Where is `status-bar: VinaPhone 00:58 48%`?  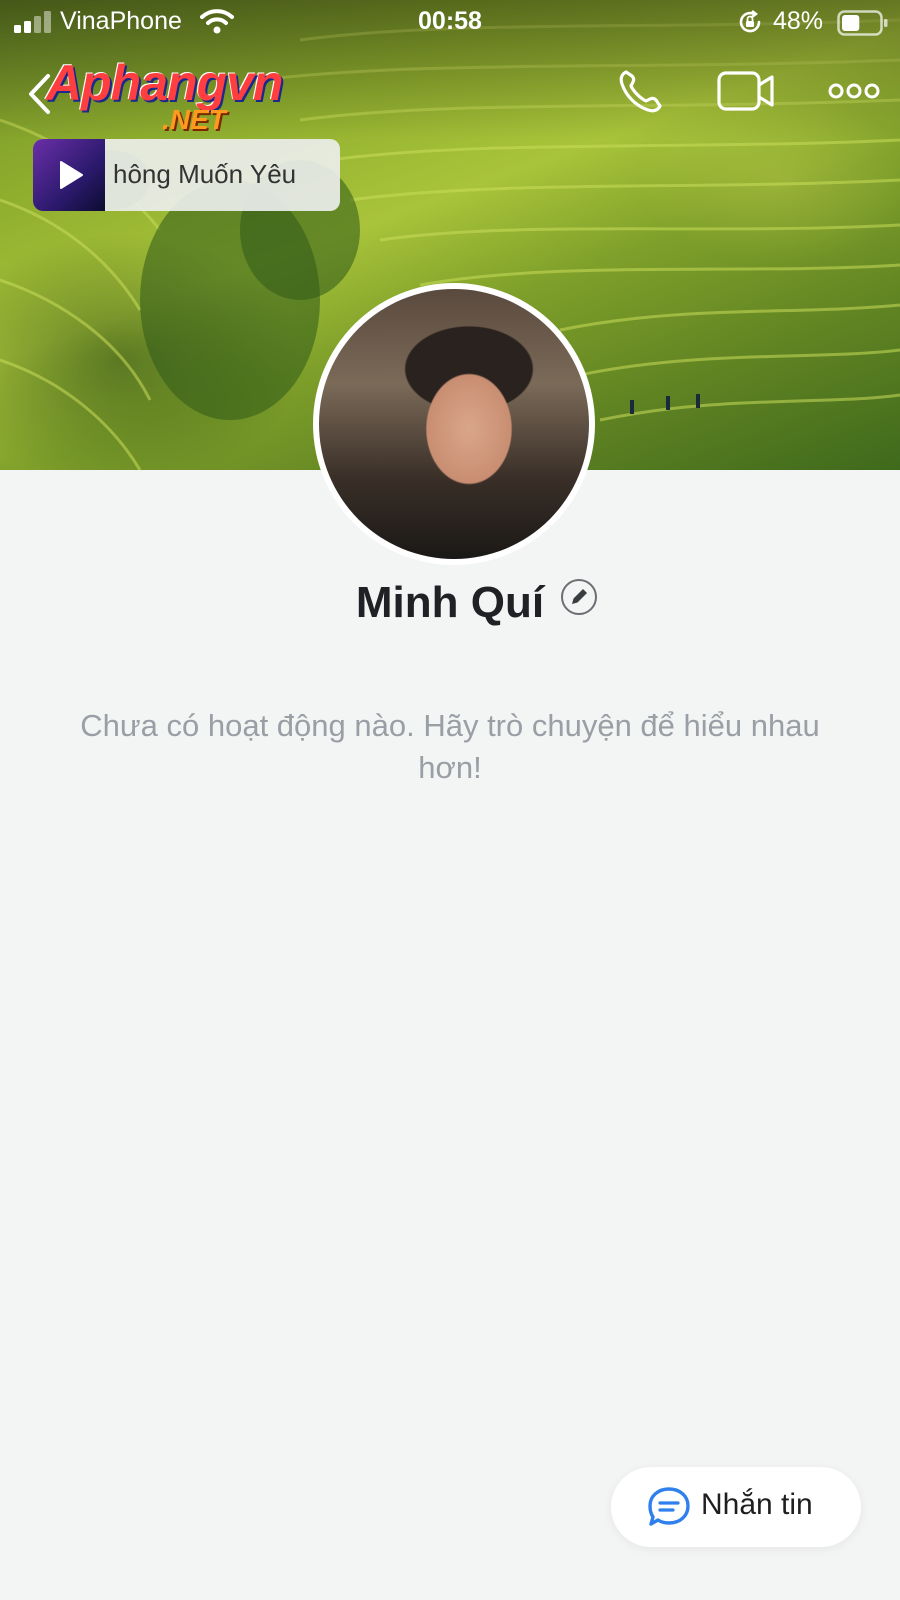 status-bar: VinaPhone 00:58 48% is located at coordinates (450, 22).